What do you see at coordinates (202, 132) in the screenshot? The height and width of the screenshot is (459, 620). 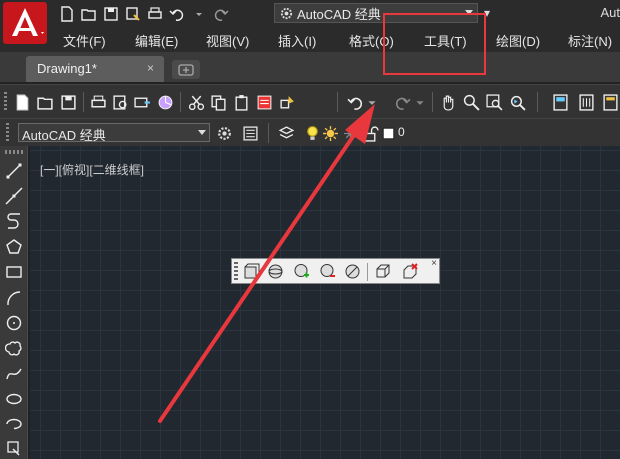 I see `chevron-down-icon` at bounding box center [202, 132].